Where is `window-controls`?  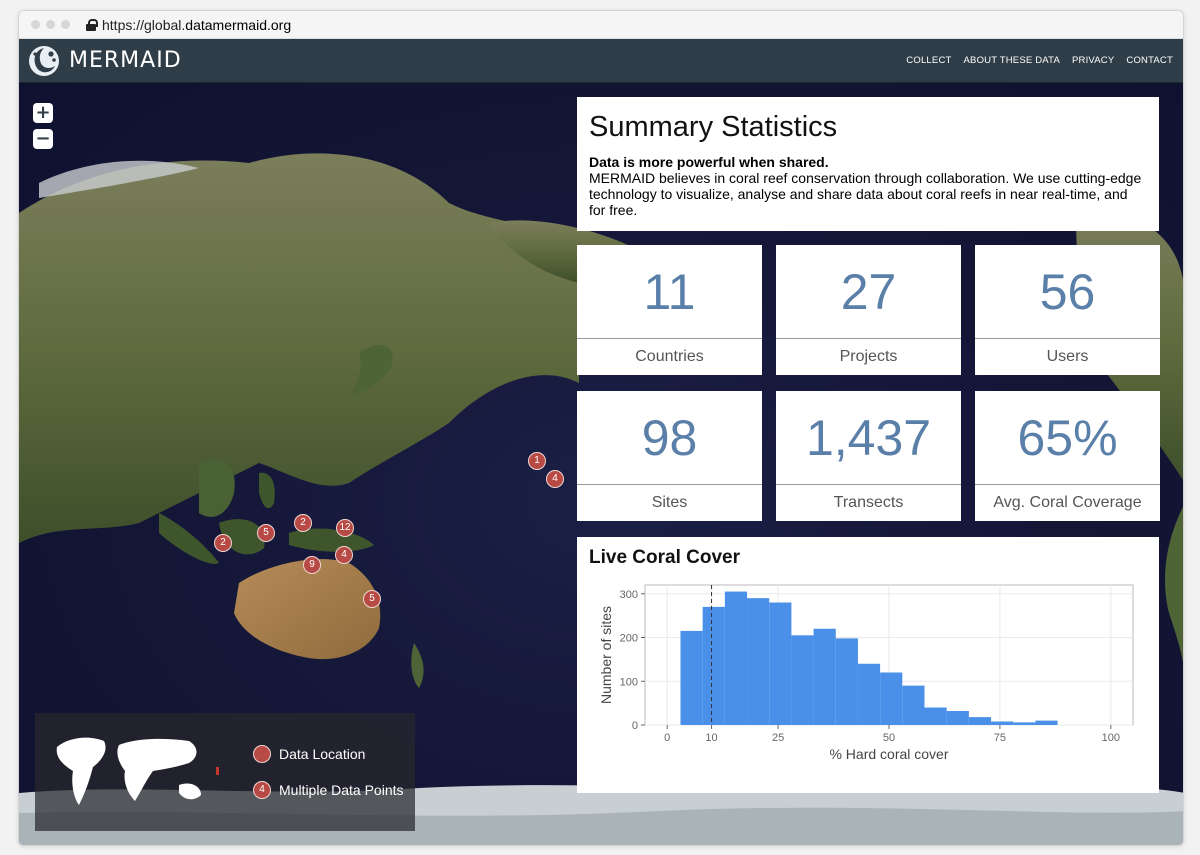 window-controls is located at coordinates (50, 24).